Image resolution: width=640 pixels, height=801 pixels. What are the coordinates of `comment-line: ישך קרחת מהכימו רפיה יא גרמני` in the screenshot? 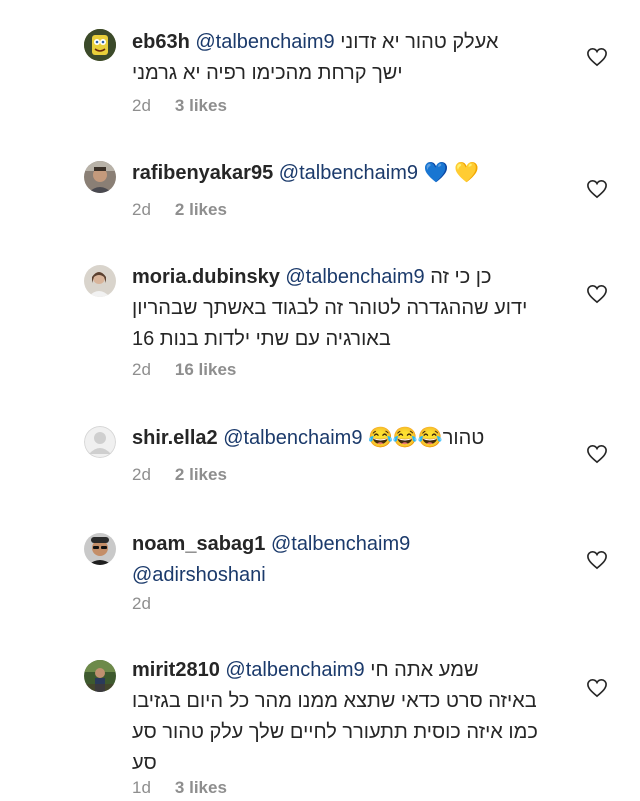 It's located at (267, 73).